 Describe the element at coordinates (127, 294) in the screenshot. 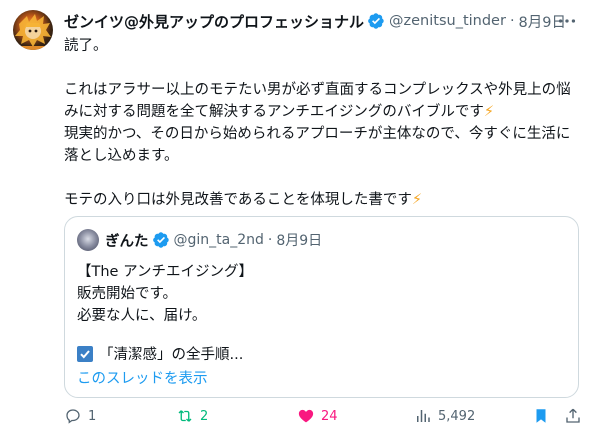

I see `quote-line-2: 販売開始です。` at that location.